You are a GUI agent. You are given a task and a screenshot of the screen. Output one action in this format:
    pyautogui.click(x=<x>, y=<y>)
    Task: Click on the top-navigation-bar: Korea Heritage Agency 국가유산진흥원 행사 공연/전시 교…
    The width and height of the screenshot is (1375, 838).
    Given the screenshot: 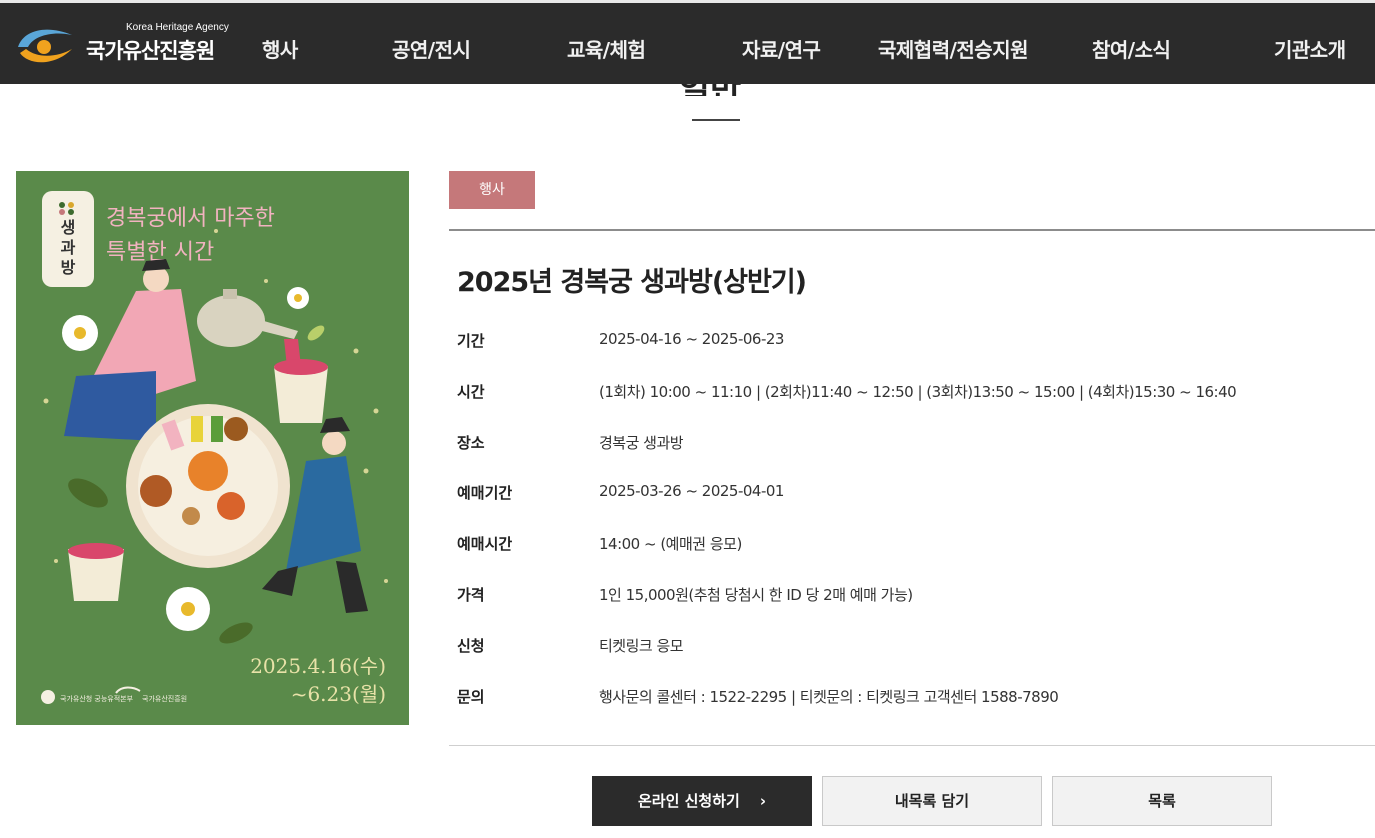 What is the action you would take?
    pyautogui.click(x=687, y=42)
    